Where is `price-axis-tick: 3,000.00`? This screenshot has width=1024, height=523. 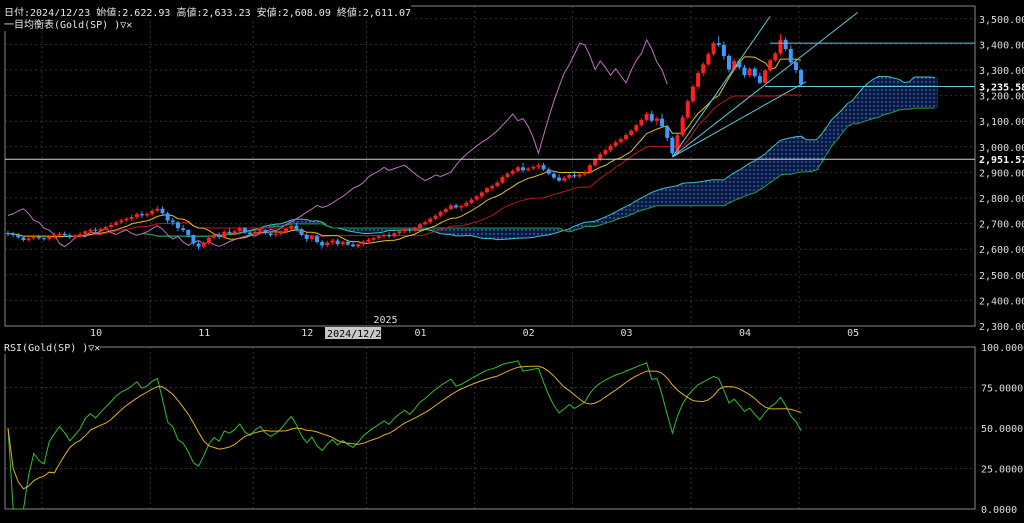
price-axis-tick: 3,000.00 is located at coordinates (1001, 148).